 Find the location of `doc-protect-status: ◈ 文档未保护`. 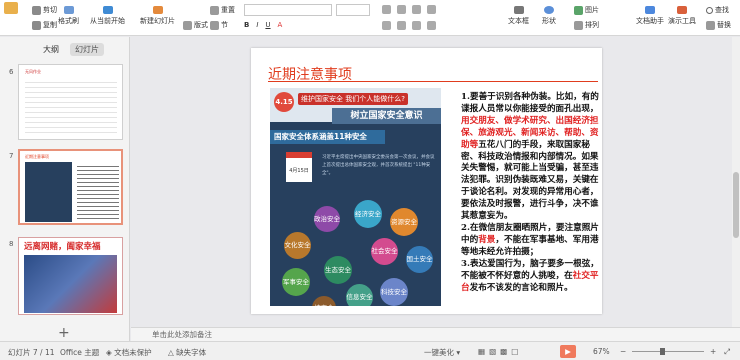

doc-protect-status: ◈ 文档未保护 is located at coordinates (129, 352).